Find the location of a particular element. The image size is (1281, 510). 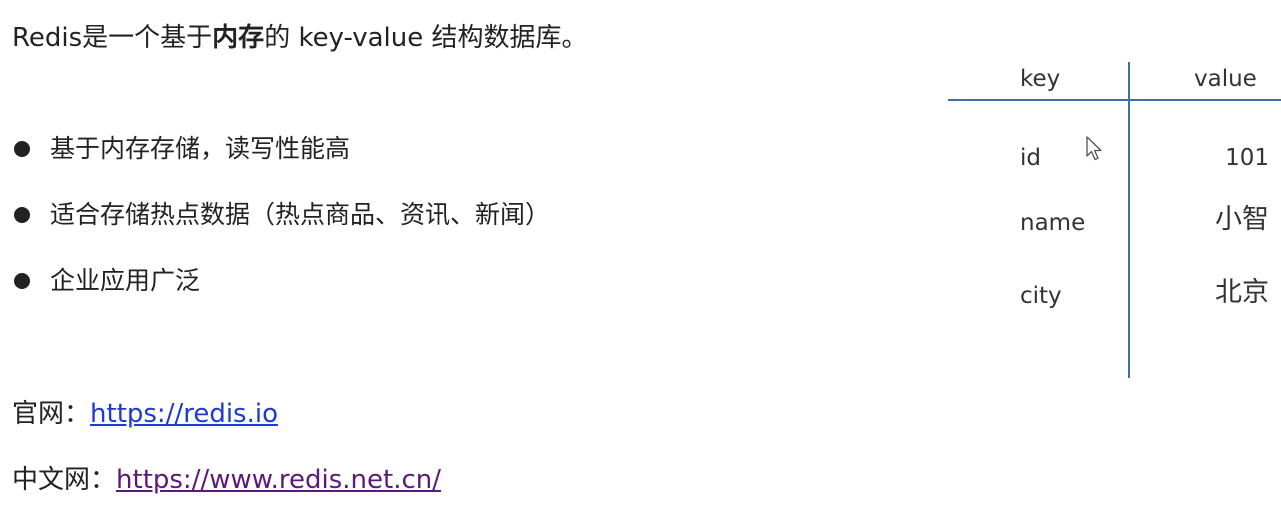

official-site-row: 官网：https://redis.io is located at coordinates (145, 414).